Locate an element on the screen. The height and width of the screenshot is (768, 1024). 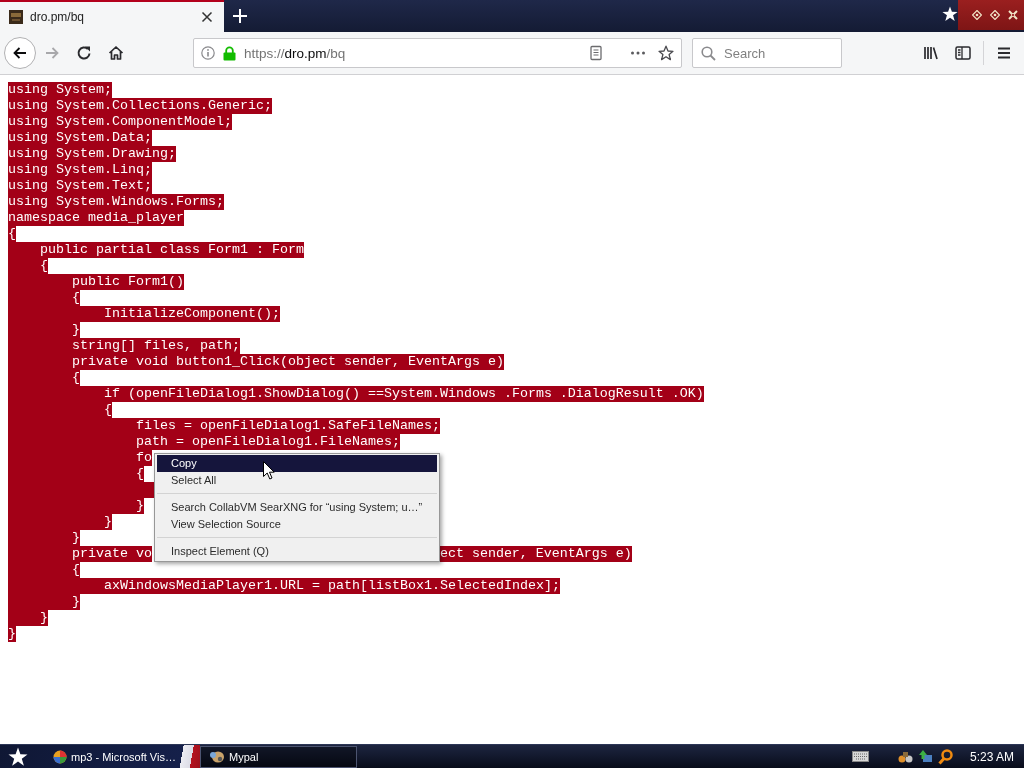
menu-icon is located at coordinates (1004, 53).